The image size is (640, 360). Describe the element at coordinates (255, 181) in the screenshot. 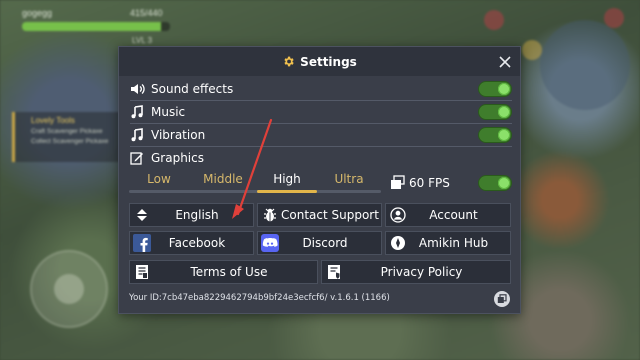

I see `graphics-quality-selector: Low Middle High Ultra` at that location.